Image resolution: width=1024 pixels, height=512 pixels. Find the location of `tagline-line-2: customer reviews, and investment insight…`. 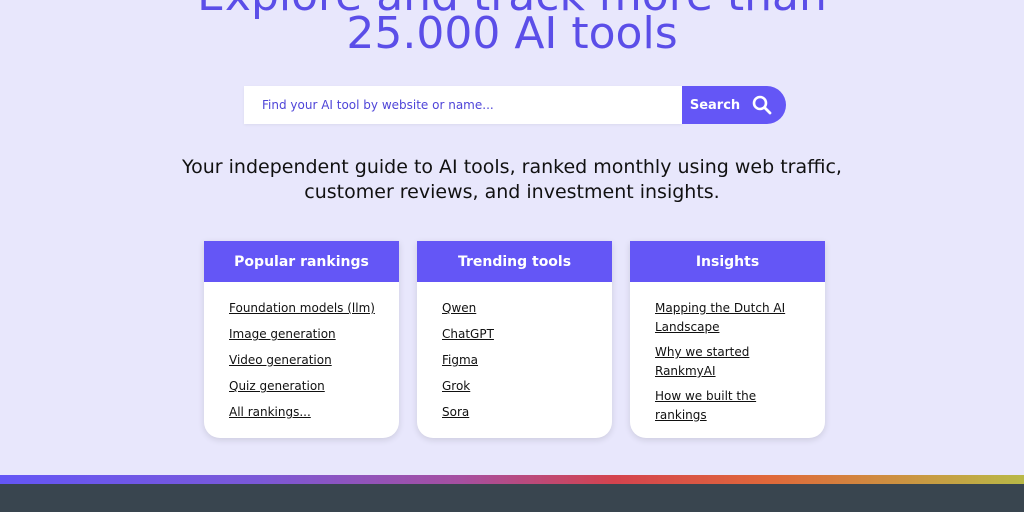

tagline-line-2: customer reviews, and investment insight… is located at coordinates (512, 192).